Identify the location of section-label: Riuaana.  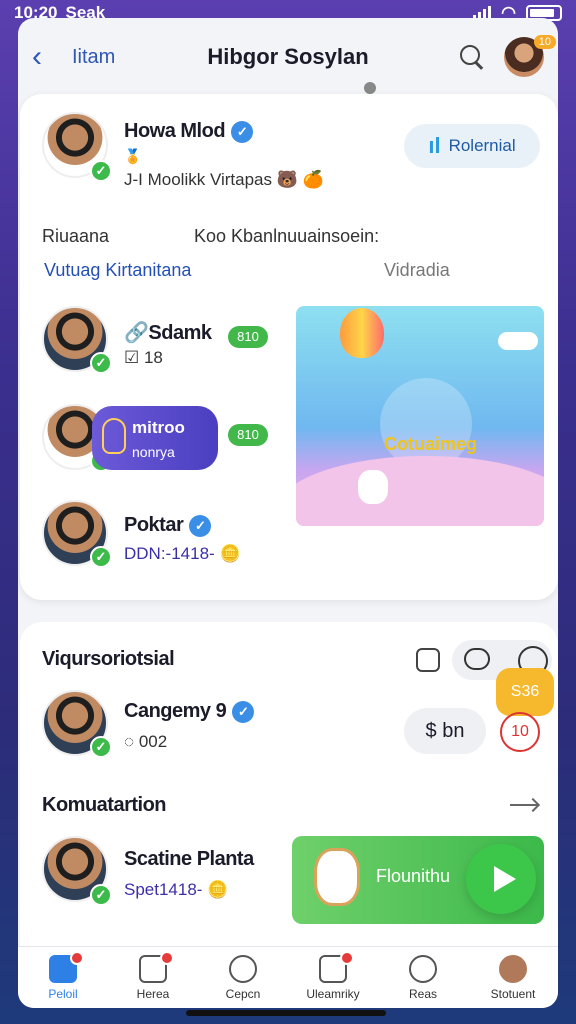
(76, 236).